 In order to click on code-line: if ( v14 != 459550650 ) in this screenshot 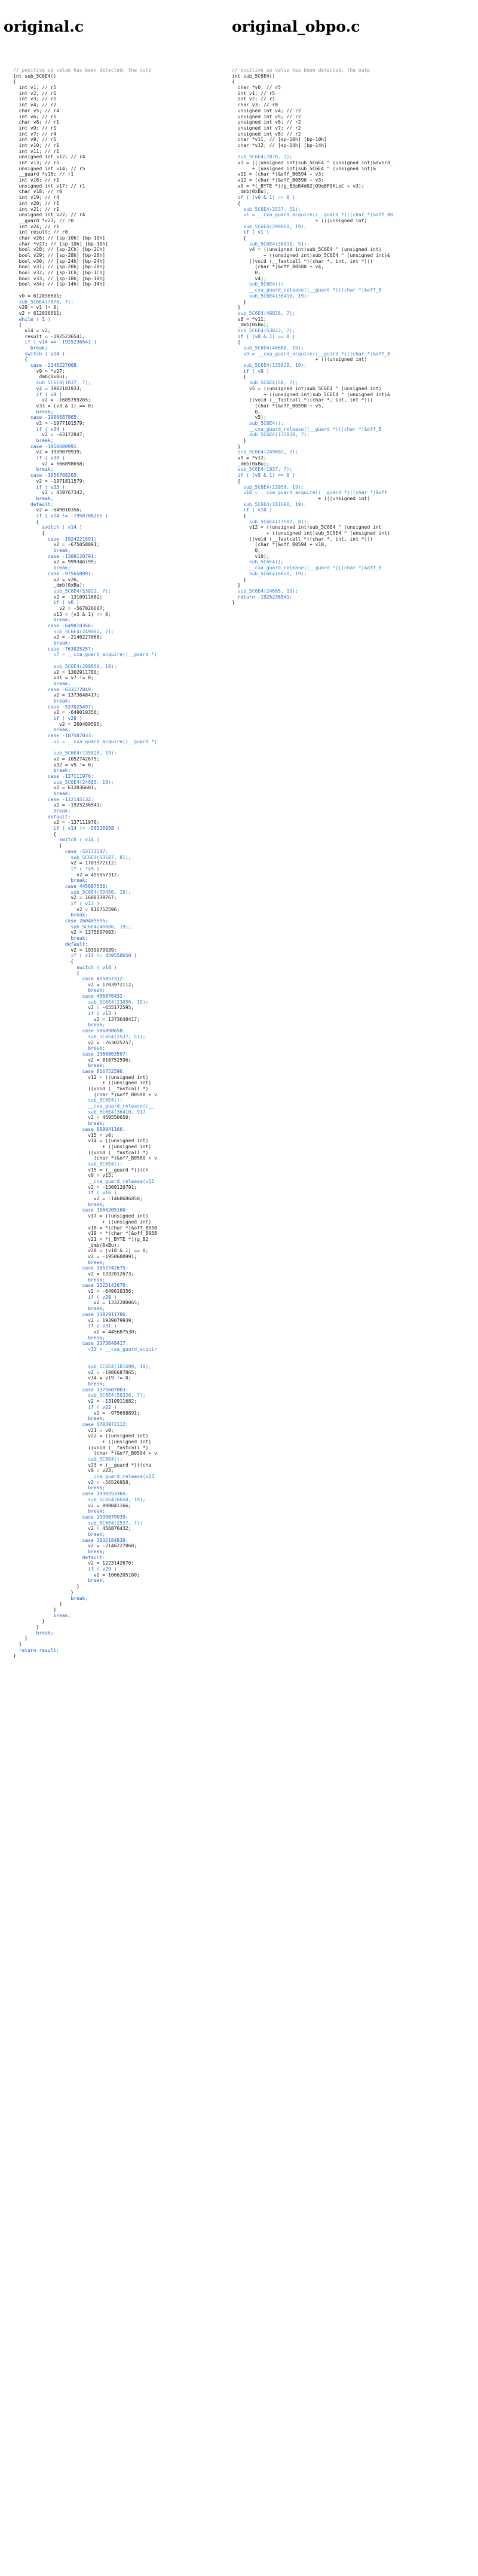, I will do `click(75, 956)`.